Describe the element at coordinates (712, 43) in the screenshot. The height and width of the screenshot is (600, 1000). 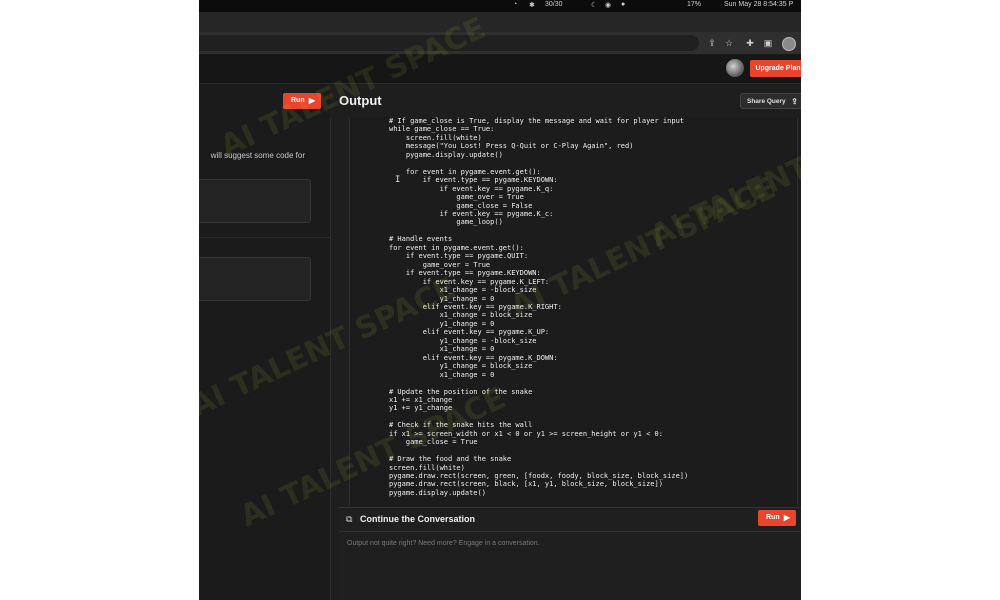
I see `share-page-icon: ⇪` at that location.